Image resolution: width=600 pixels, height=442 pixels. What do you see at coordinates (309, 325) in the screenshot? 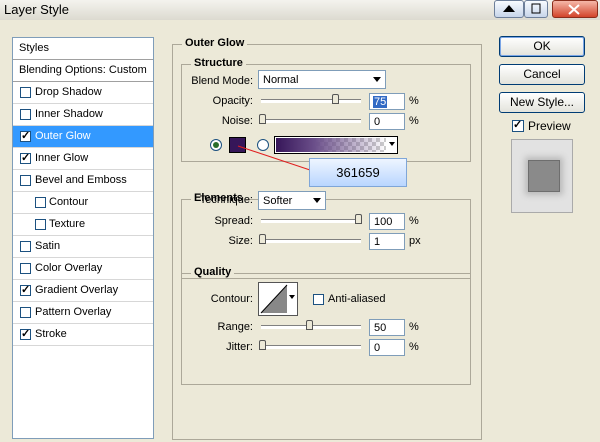
I see `range-slider-thumb` at bounding box center [309, 325].